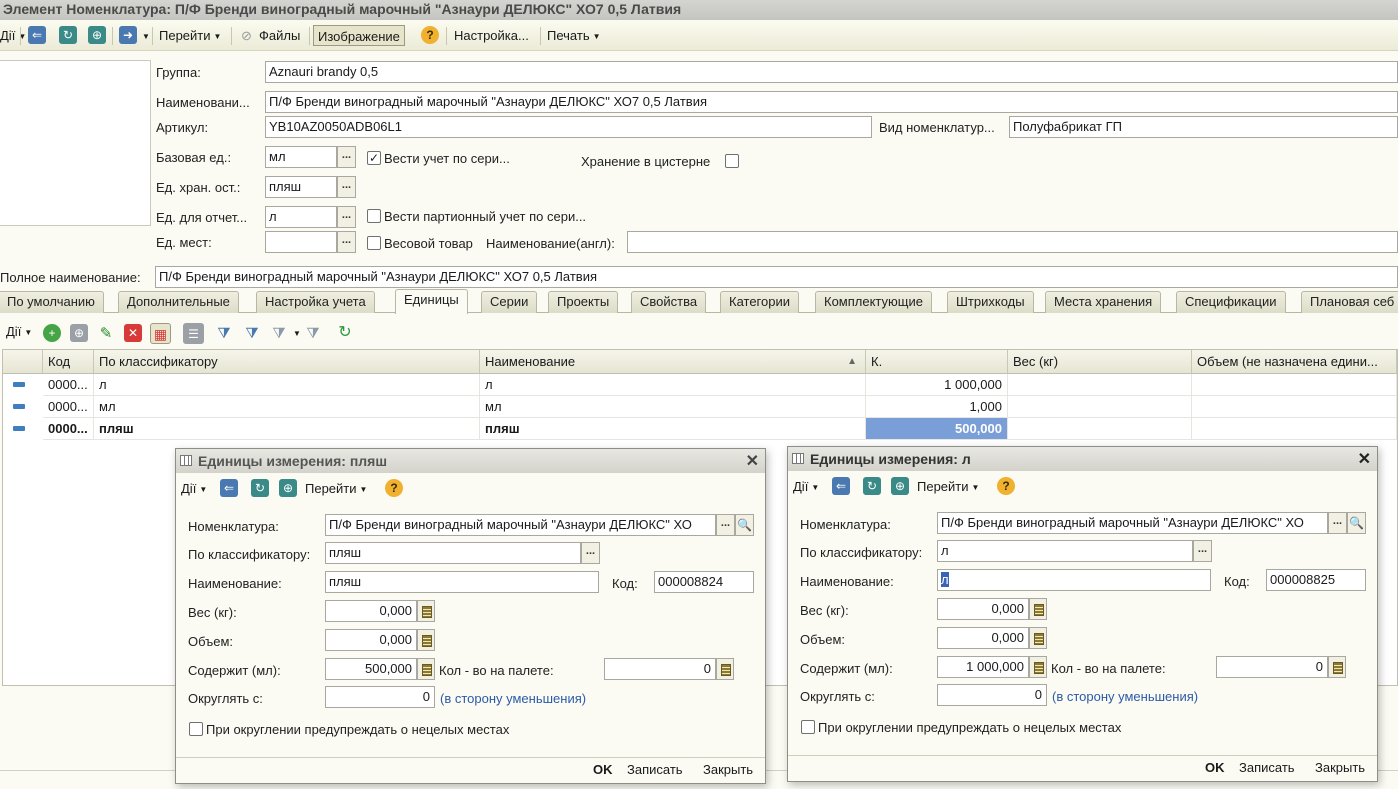 This screenshot has width=1398, height=789. I want to click on volume-field: 0,000, so click(371, 640).